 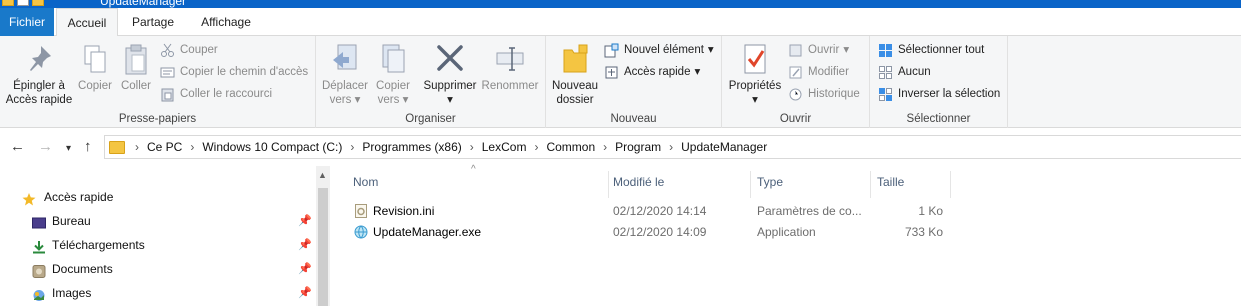 What do you see at coordinates (393, 86) in the screenshot?
I see `copy-to-label-1: Copier` at bounding box center [393, 86].